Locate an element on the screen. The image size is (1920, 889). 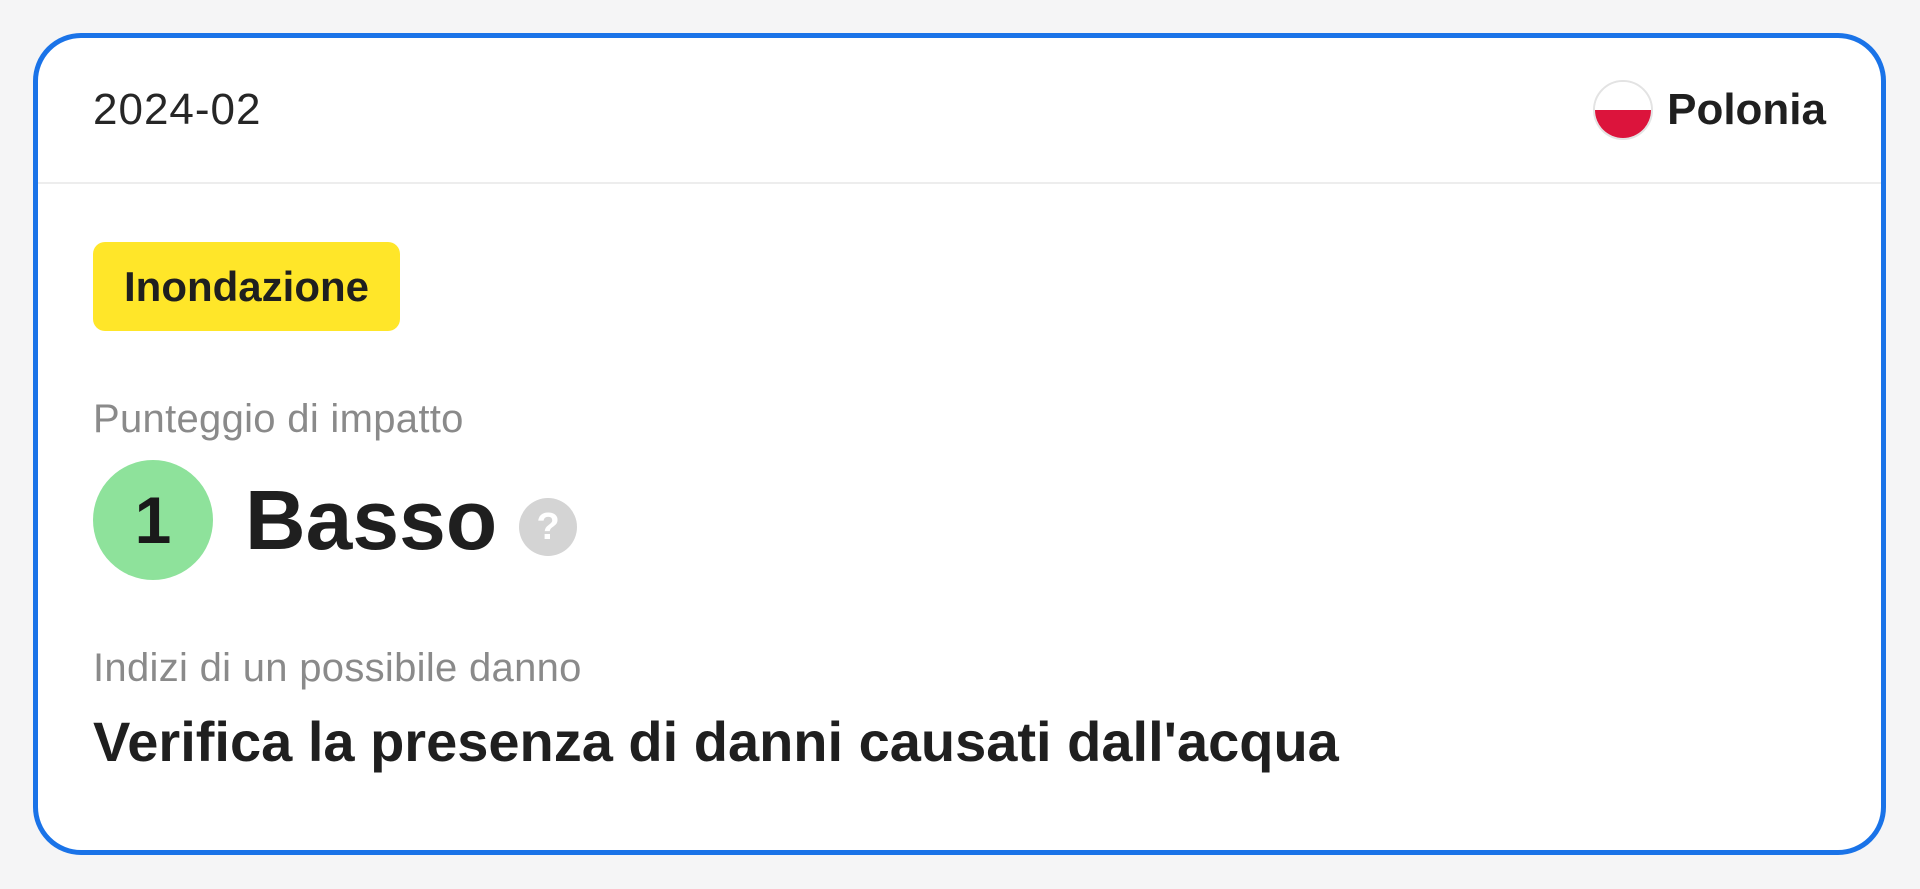
impact-level: Basso is located at coordinates (371, 519).